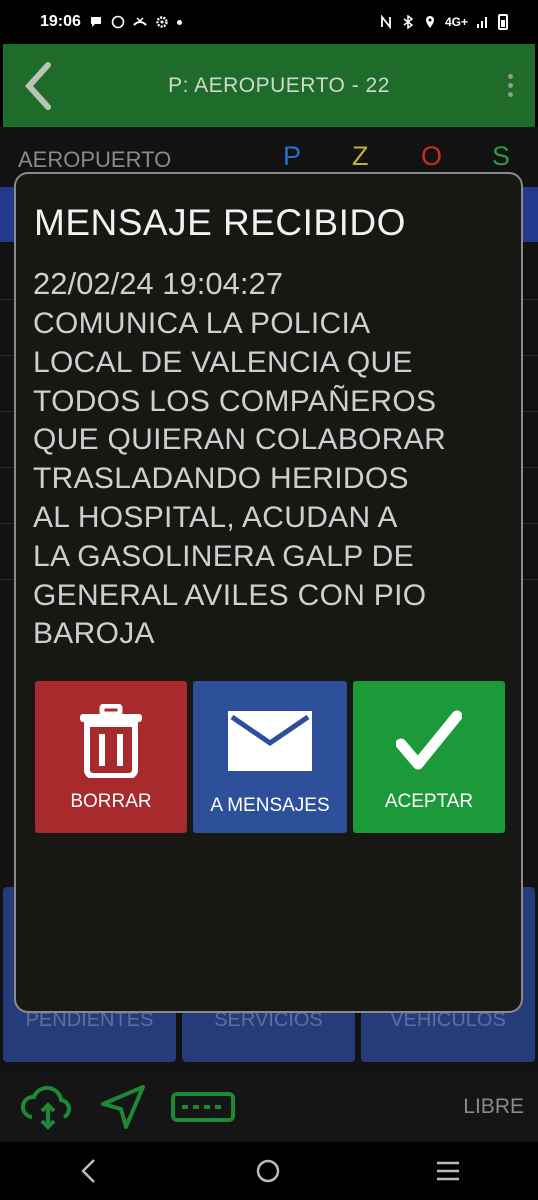  Describe the element at coordinates (501, 156) in the screenshot. I see `pzos-s: S` at that location.